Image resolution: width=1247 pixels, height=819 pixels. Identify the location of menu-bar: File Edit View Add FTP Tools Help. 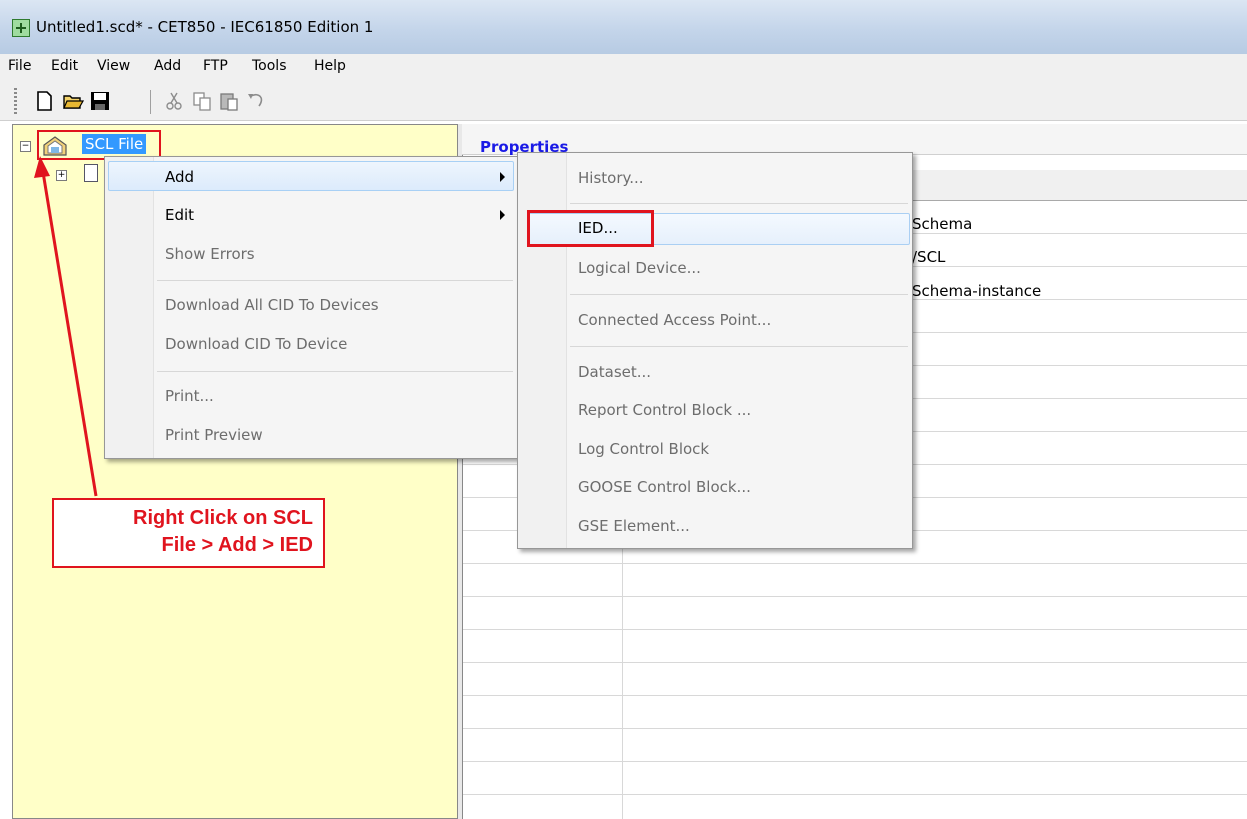
(623, 67).